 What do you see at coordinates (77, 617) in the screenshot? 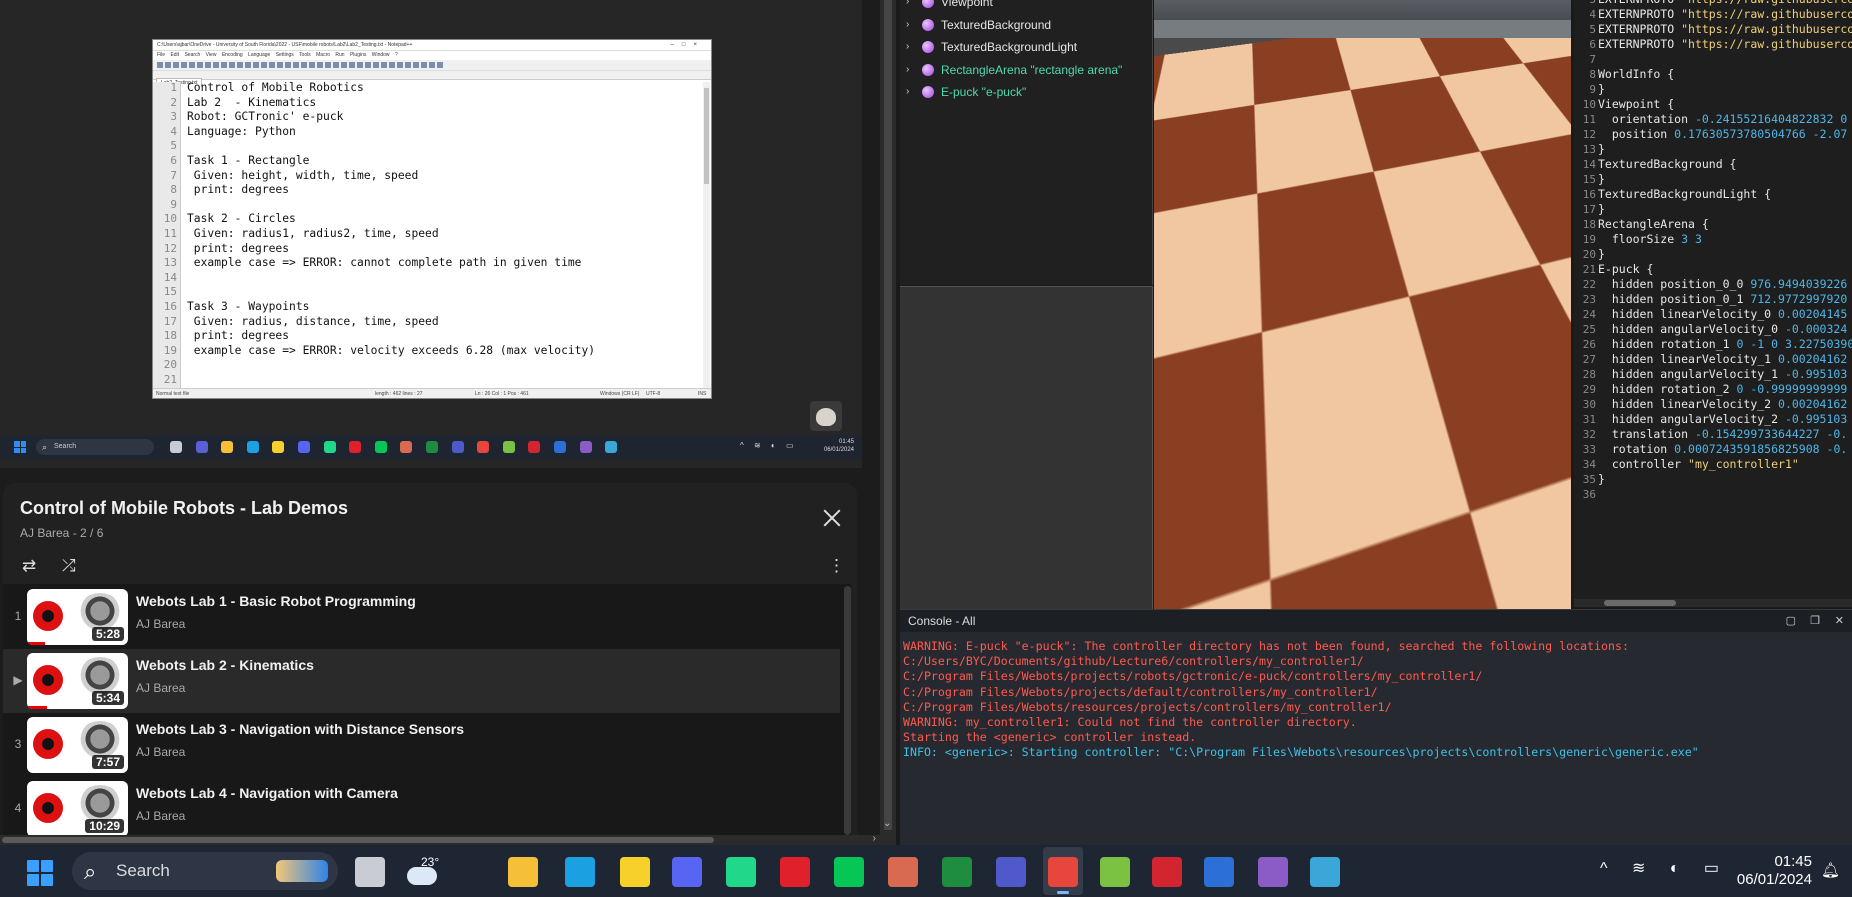
I see `video-thumbnail: 5:28` at bounding box center [77, 617].